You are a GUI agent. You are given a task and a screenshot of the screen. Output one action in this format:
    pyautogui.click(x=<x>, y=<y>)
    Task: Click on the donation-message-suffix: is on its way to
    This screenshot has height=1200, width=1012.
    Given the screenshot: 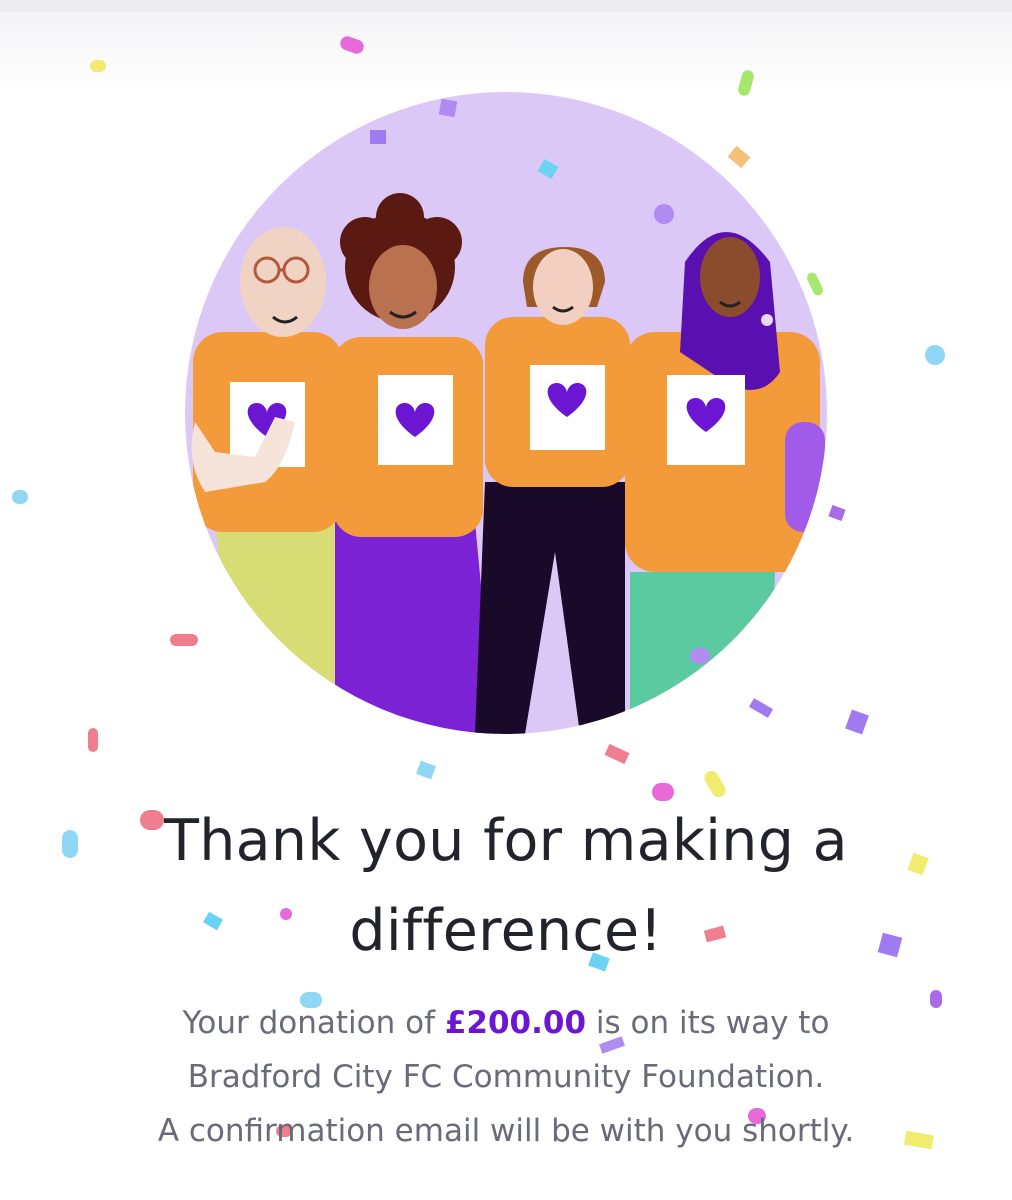 What is the action you would take?
    pyautogui.click(x=708, y=1023)
    